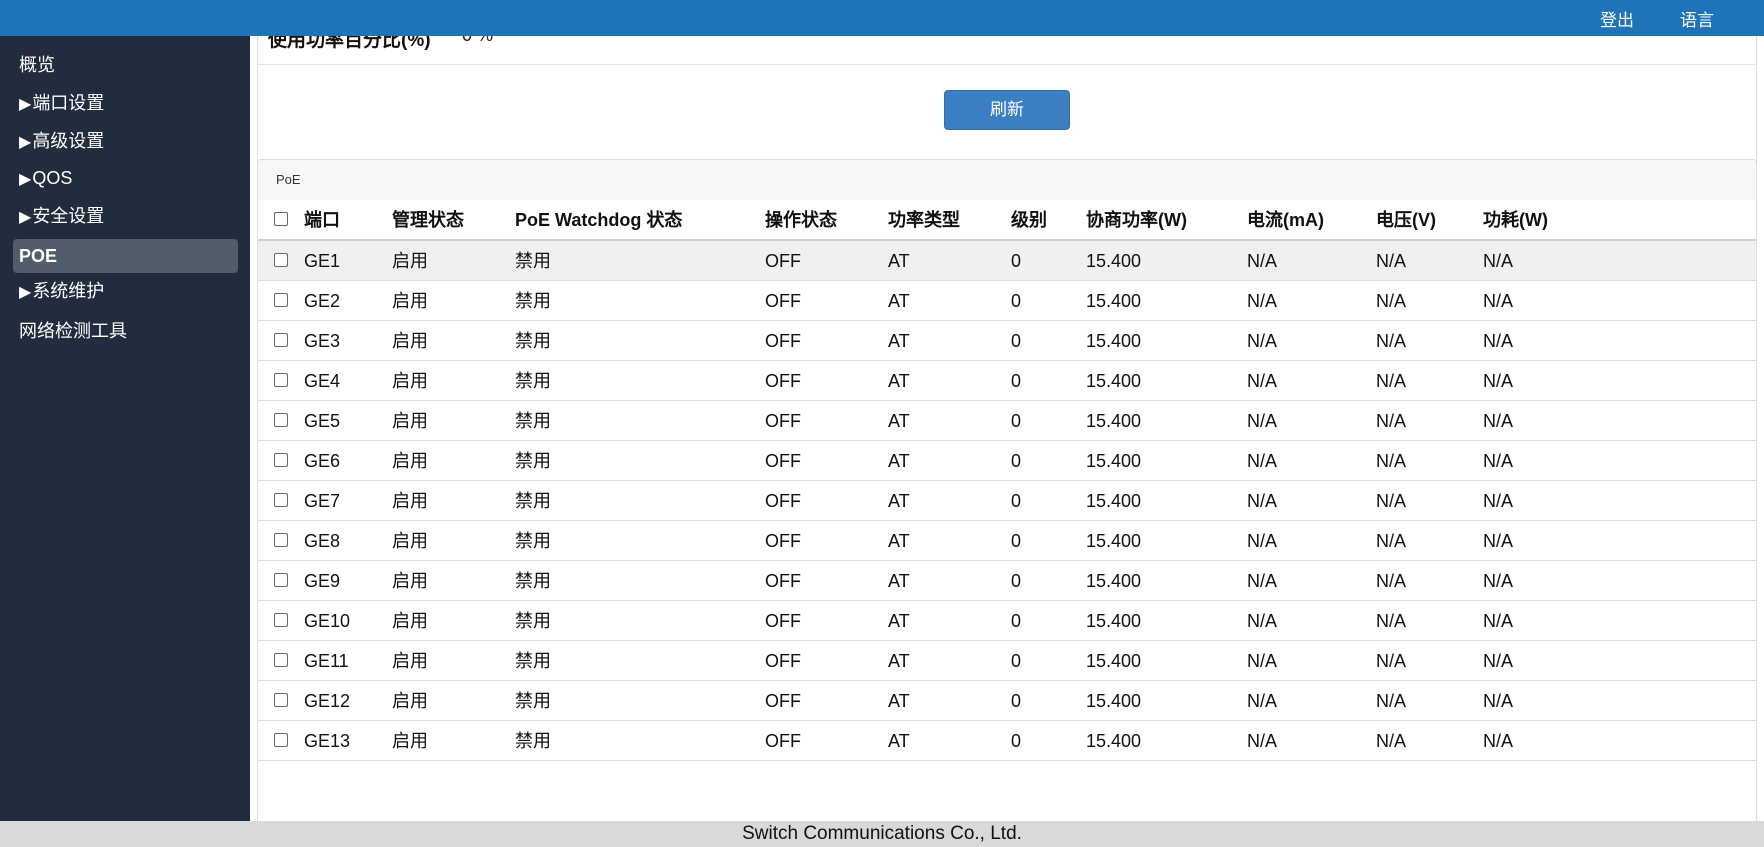 This screenshot has height=847, width=1764. What do you see at coordinates (1617, 18) in the screenshot?
I see `logout-link: 登出` at bounding box center [1617, 18].